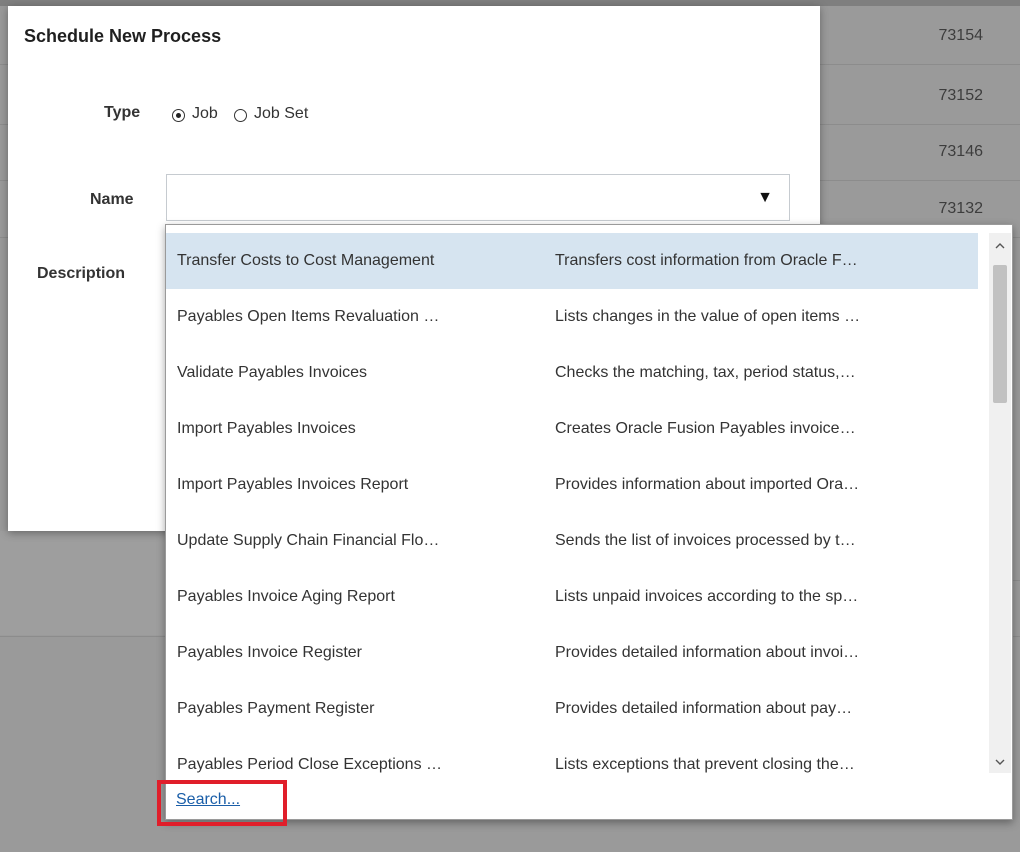  What do you see at coordinates (961, 151) in the screenshot?
I see `background-id: 73146` at bounding box center [961, 151].